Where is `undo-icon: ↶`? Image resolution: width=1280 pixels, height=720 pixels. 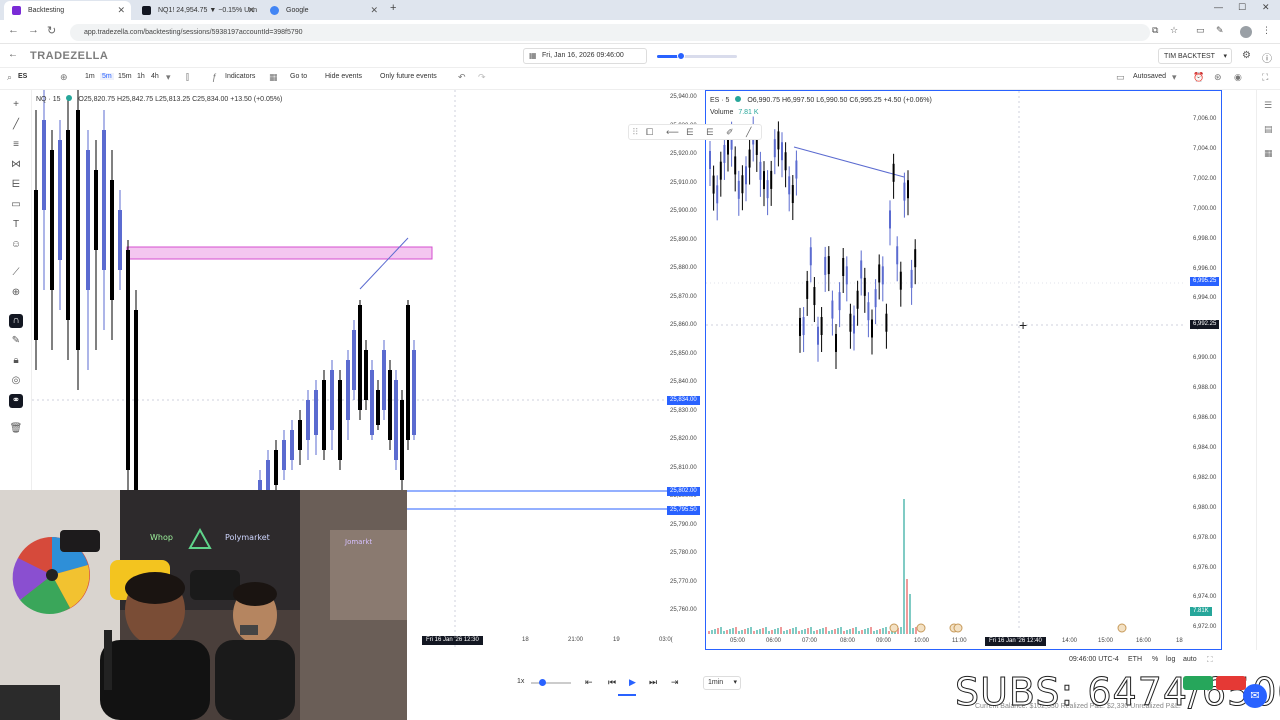 undo-icon: ↶ is located at coordinates (462, 77).